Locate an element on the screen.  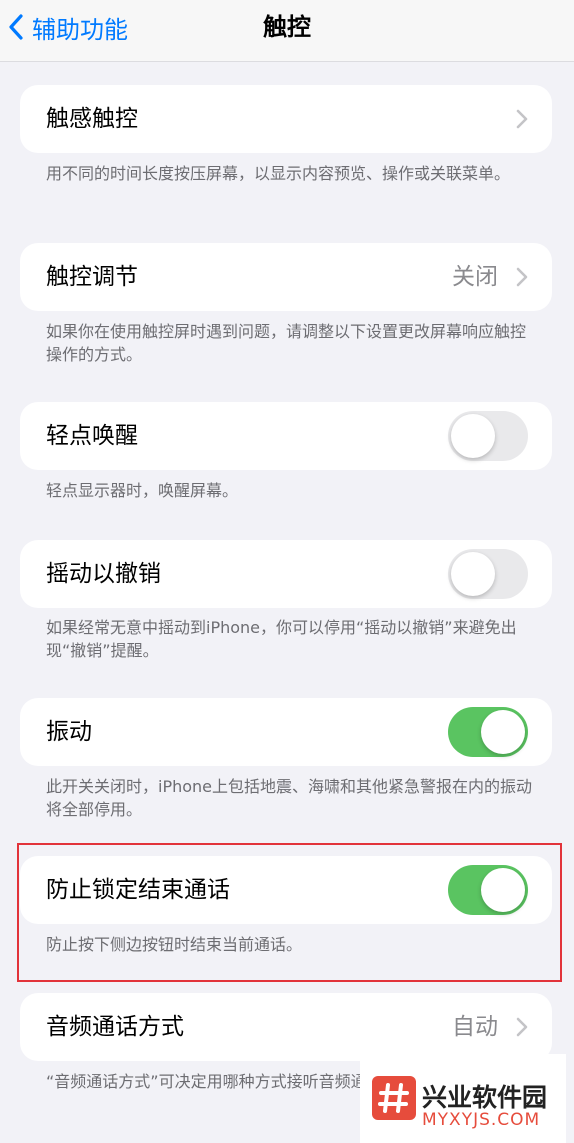
call-audio-routing-value: 自动 is located at coordinates (475, 1027).